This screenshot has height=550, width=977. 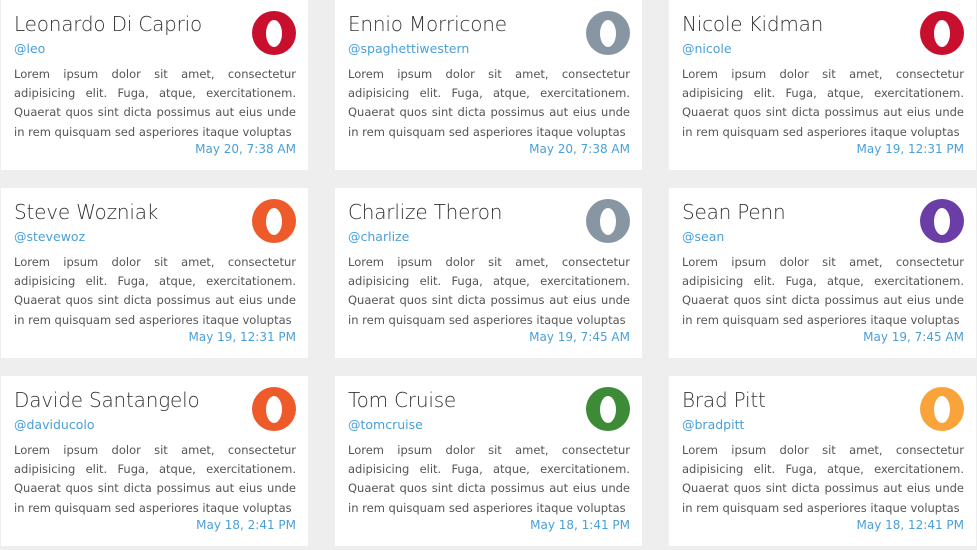 I want to click on user-handle-link: @bradpitt, so click(x=713, y=424).